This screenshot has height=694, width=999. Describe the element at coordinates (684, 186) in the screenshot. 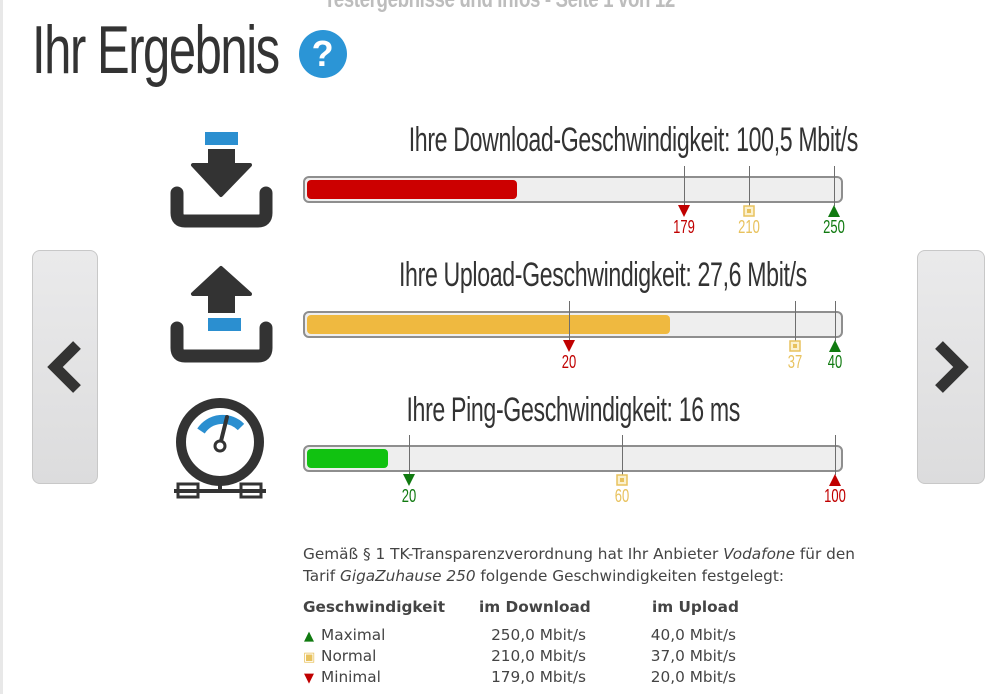

I see `download-marker-line-min` at that location.